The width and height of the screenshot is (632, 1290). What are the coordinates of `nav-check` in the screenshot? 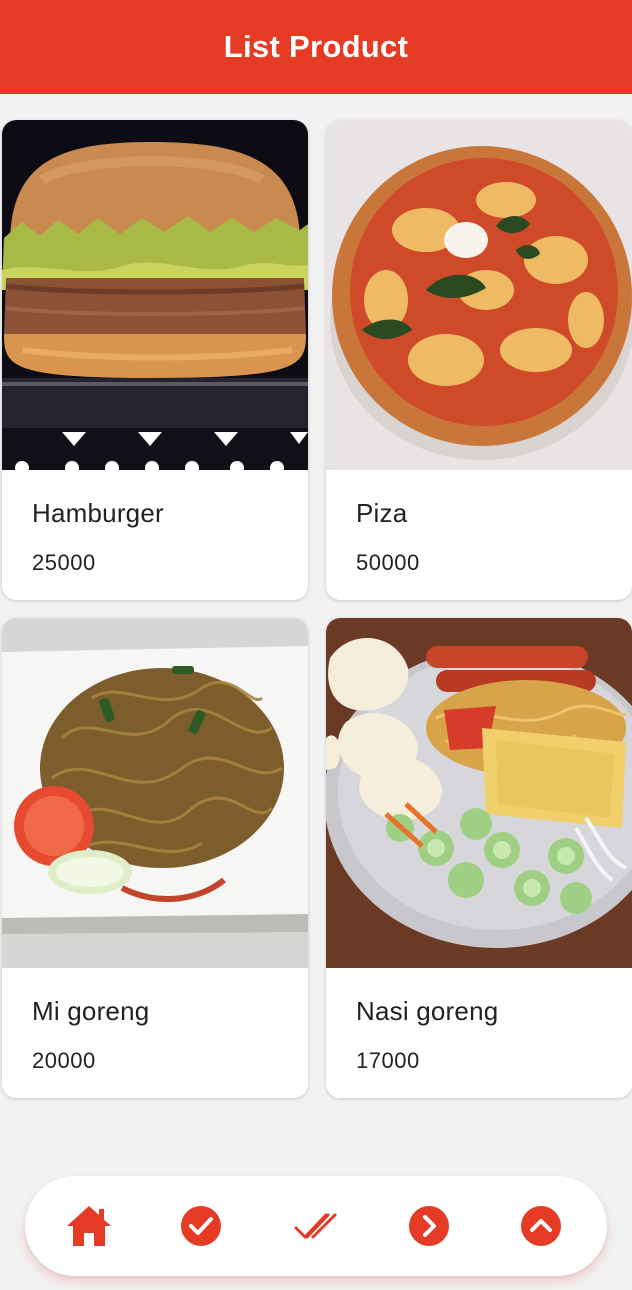 It's located at (201, 1226).